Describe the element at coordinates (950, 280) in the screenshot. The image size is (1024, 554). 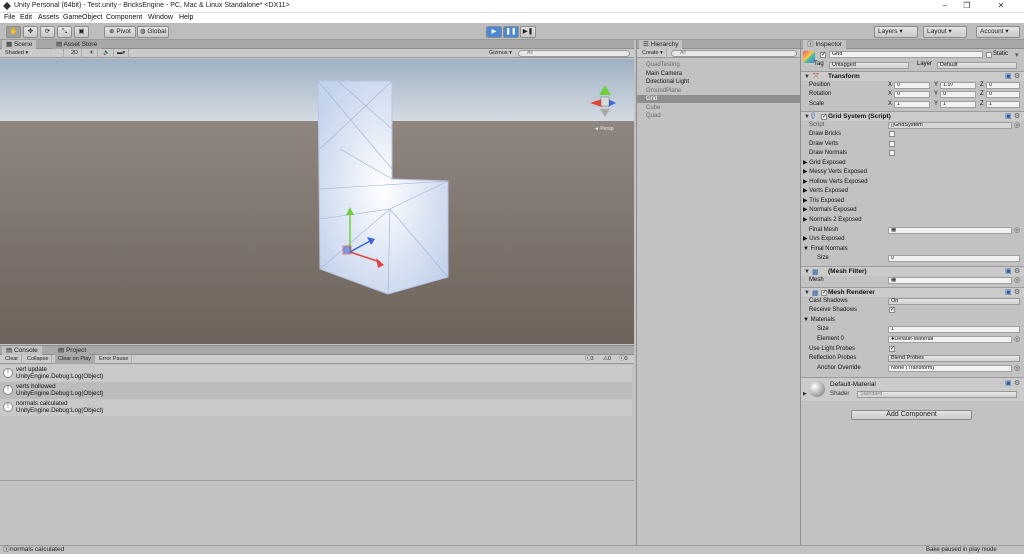
I see `mesh-field: ▦` at that location.